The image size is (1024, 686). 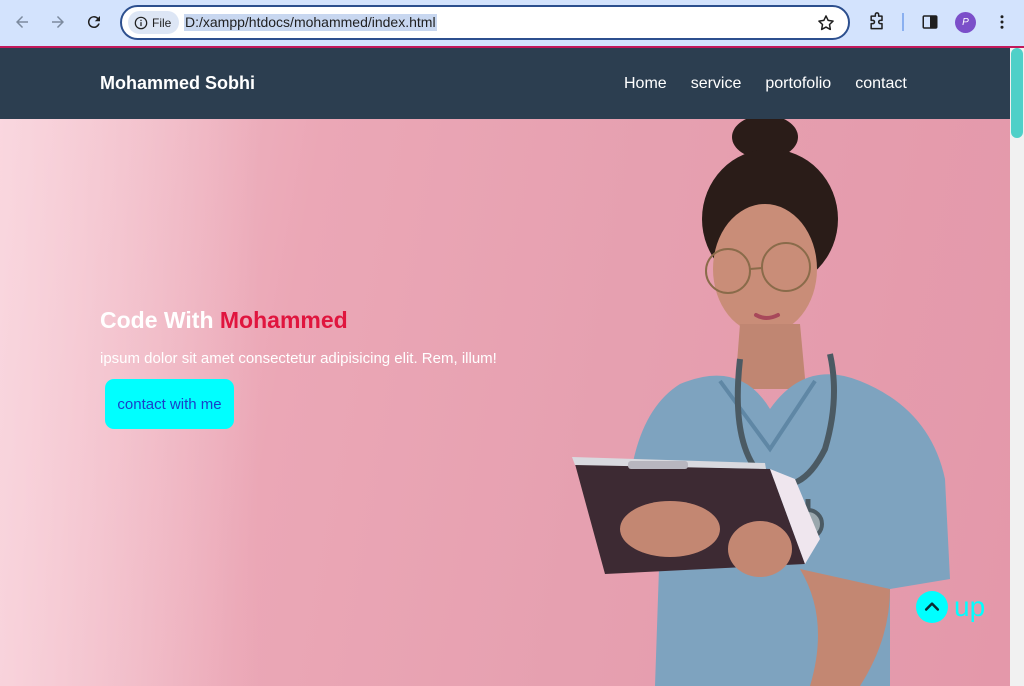 What do you see at coordinates (177, 83) in the screenshot?
I see `site-brand: Mohammed Sobhi` at bounding box center [177, 83].